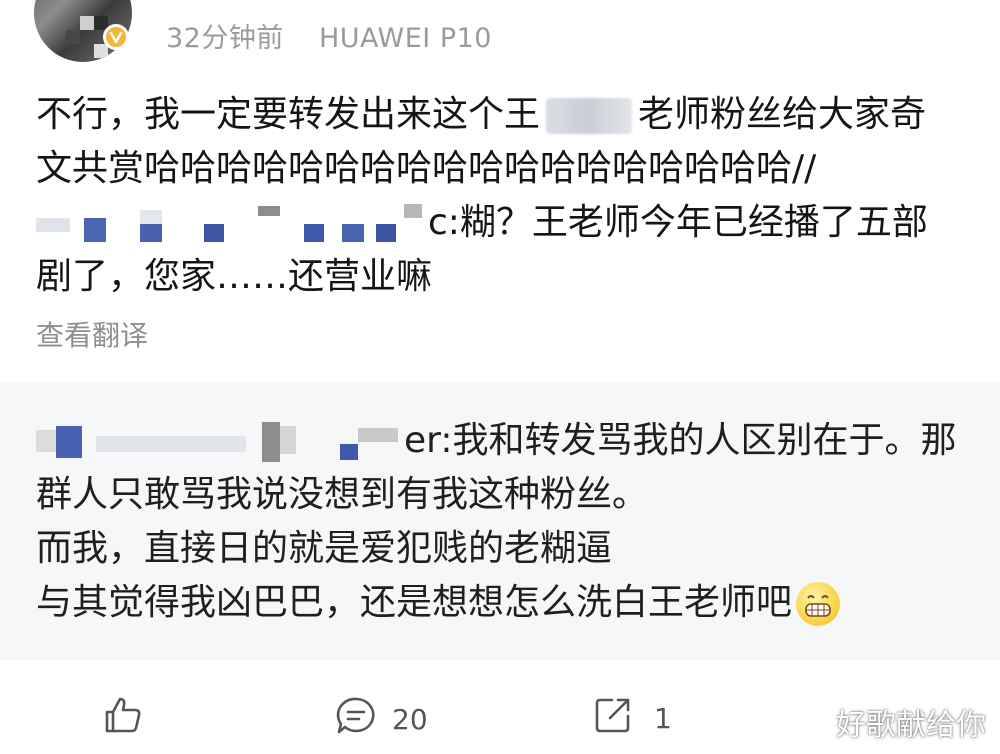 This screenshot has width=1000, height=754. Describe the element at coordinates (342, 494) in the screenshot. I see `quote-line: 群人只敢骂我说没想到有我这种粉丝。` at that location.